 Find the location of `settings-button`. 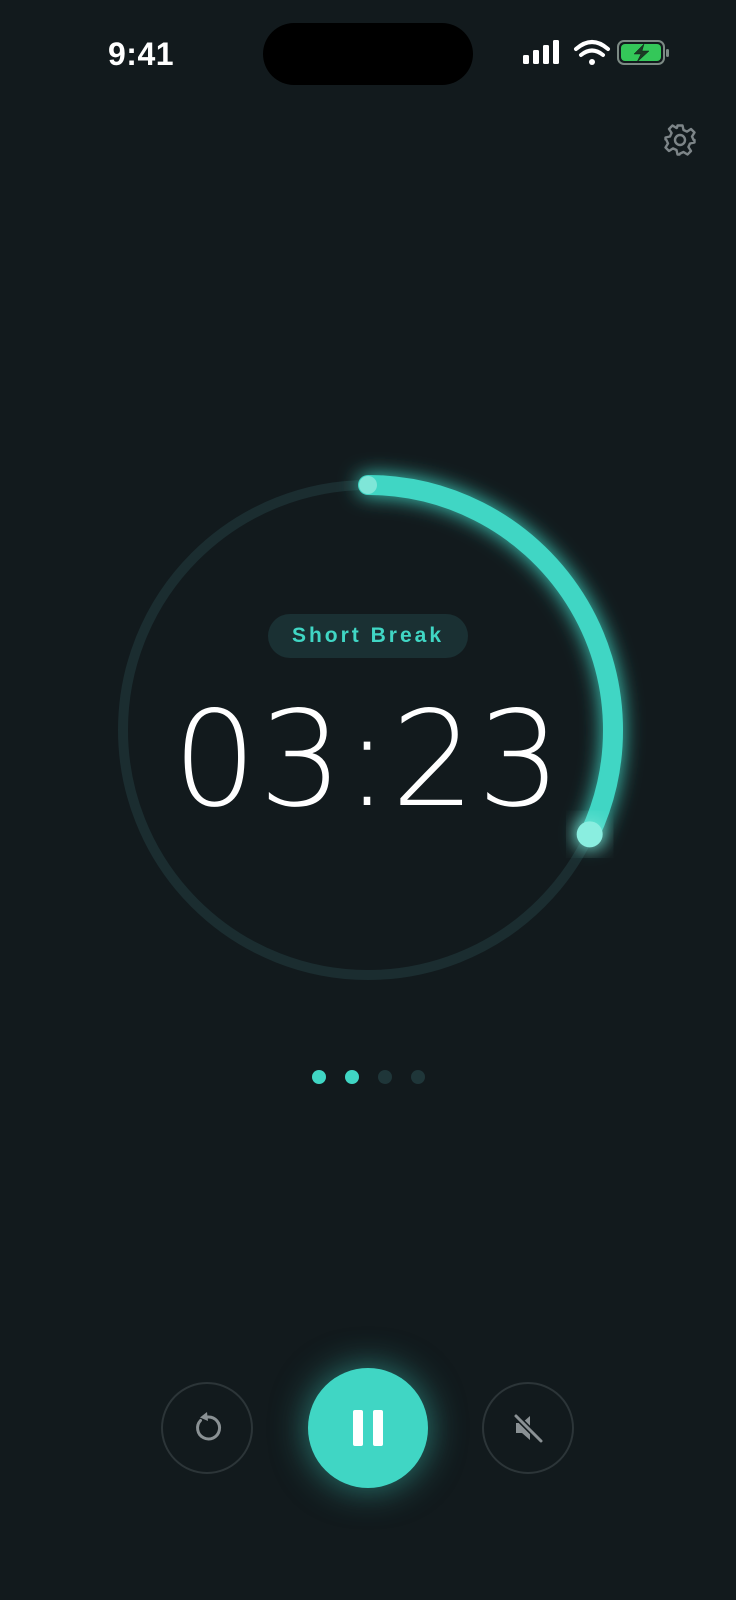

settings-button is located at coordinates (680, 140).